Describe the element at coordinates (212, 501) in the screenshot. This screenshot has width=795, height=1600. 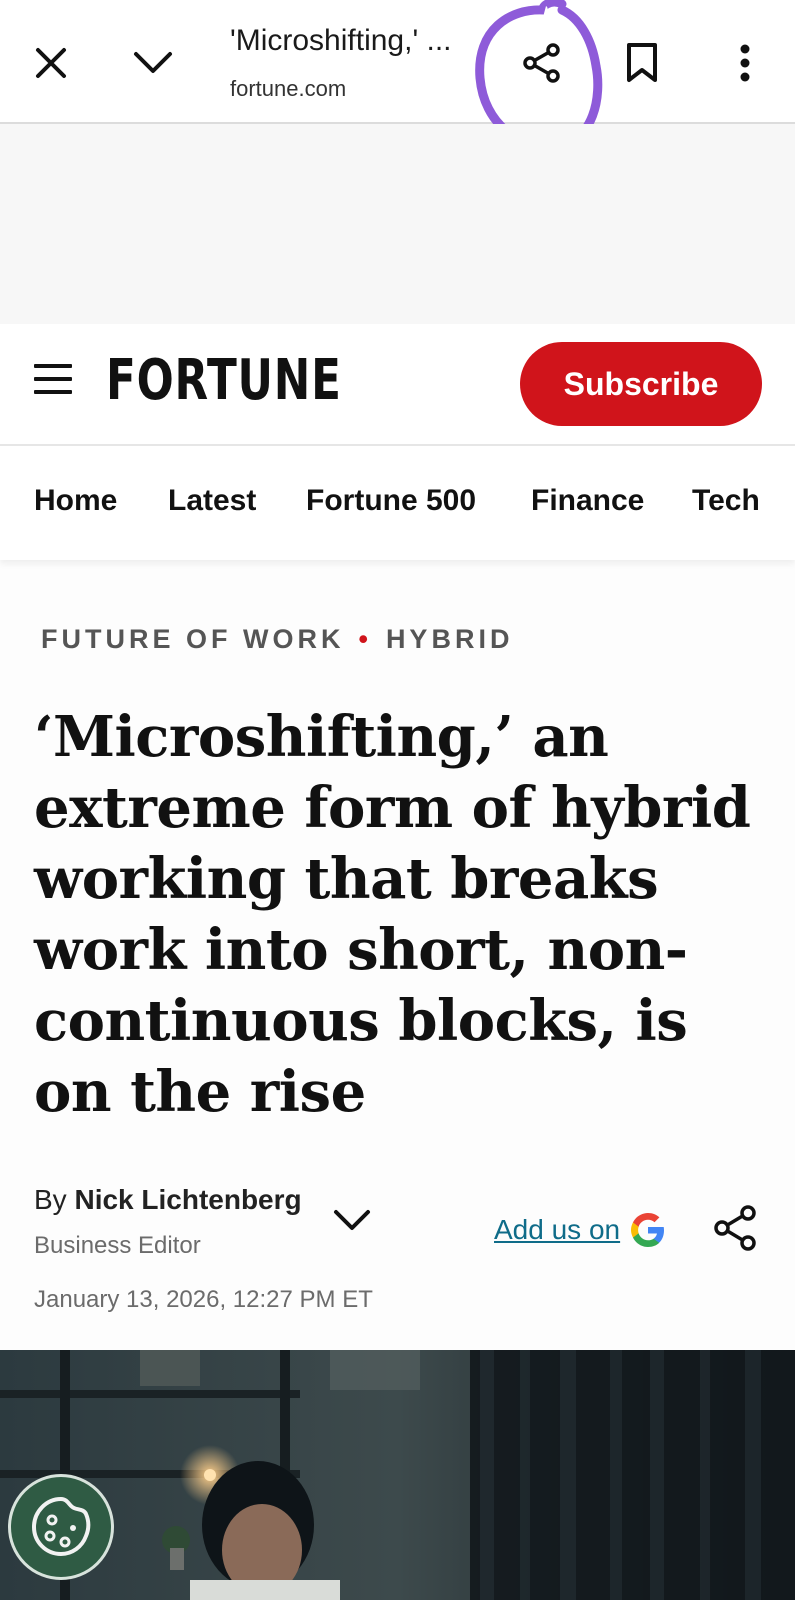
I see `nav-item-latest: Latest` at that location.